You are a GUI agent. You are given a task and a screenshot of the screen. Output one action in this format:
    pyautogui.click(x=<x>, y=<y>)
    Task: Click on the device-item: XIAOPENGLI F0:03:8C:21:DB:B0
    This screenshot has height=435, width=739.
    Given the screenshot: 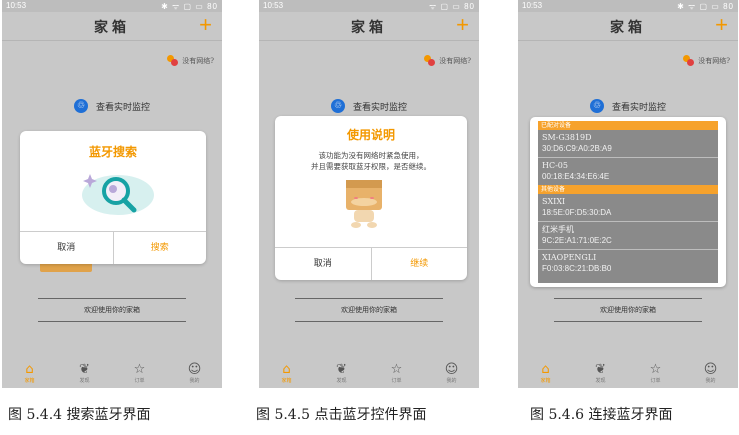 What is the action you would take?
    pyautogui.click(x=628, y=263)
    